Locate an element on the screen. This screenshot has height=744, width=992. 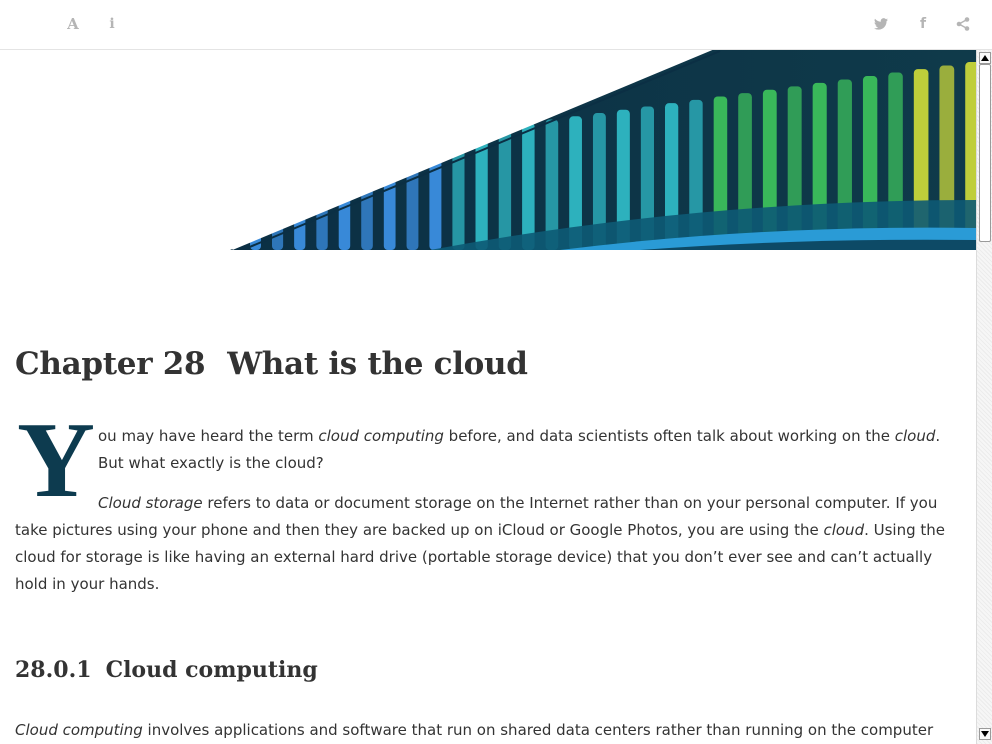
font-size-icon: A is located at coordinates (73, 24).